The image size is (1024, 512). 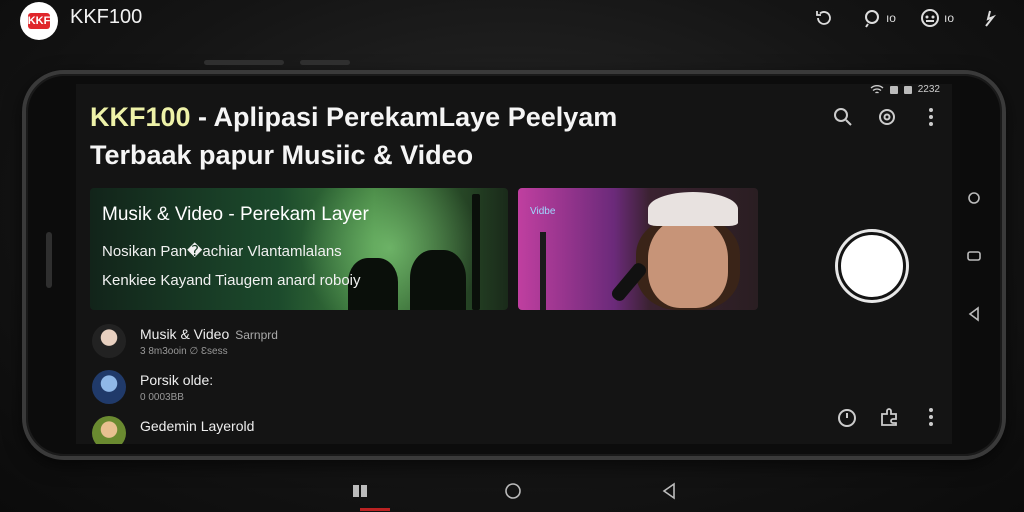 I want to click on page-title-line1: KKF100 - Aplipasi PerekamLaye Peelyam, so click(x=353, y=117).